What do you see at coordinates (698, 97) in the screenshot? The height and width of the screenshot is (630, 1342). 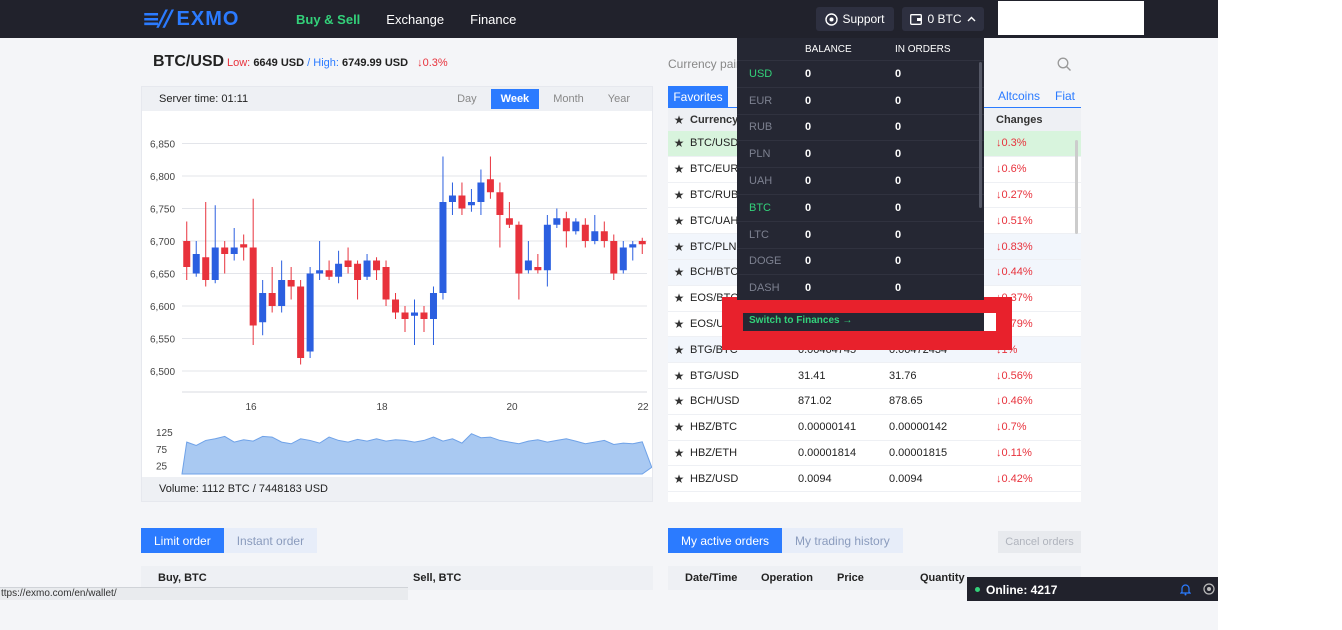 I see `tab-favorites: Favorites` at bounding box center [698, 97].